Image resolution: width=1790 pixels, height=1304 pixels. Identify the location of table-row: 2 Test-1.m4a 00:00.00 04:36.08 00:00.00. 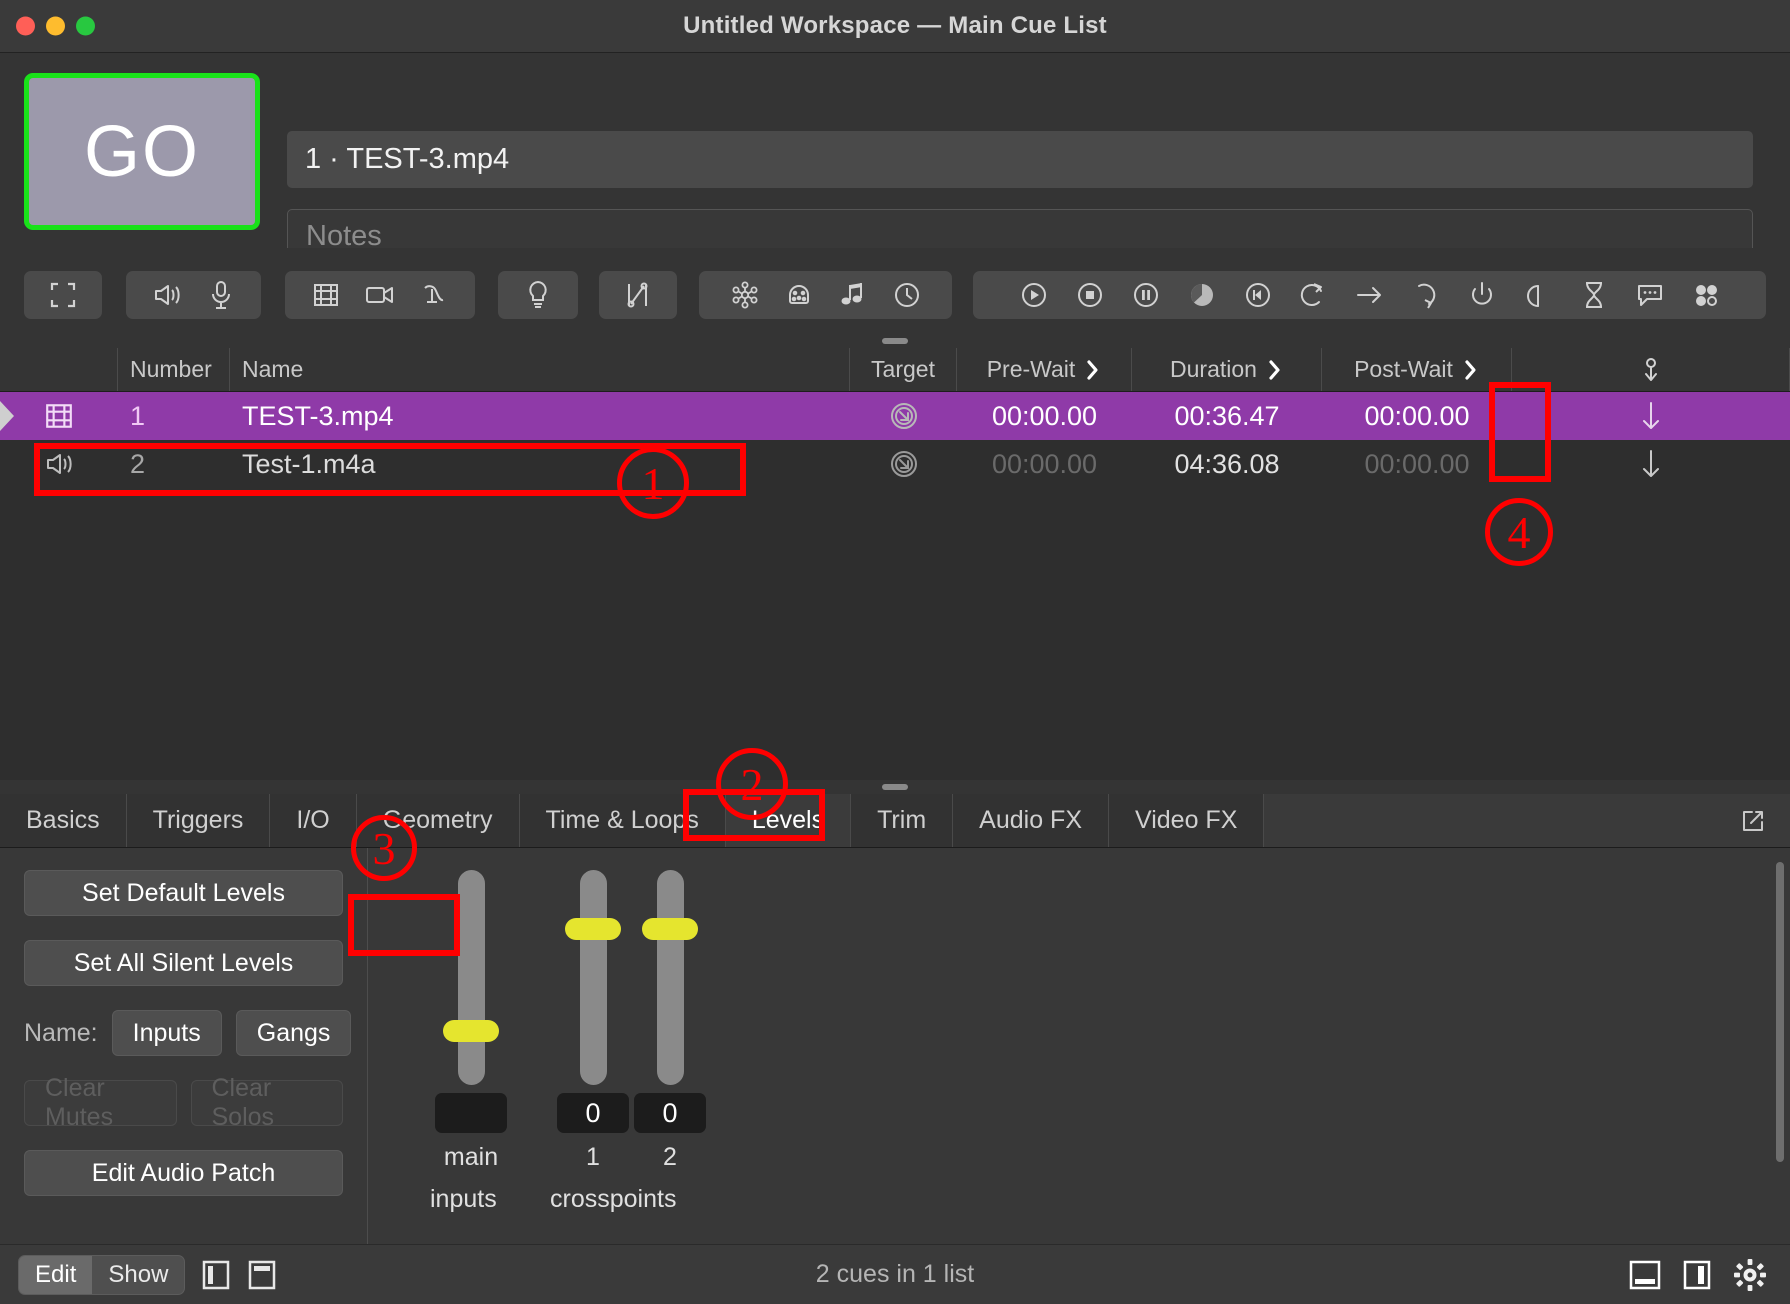
(895, 464).